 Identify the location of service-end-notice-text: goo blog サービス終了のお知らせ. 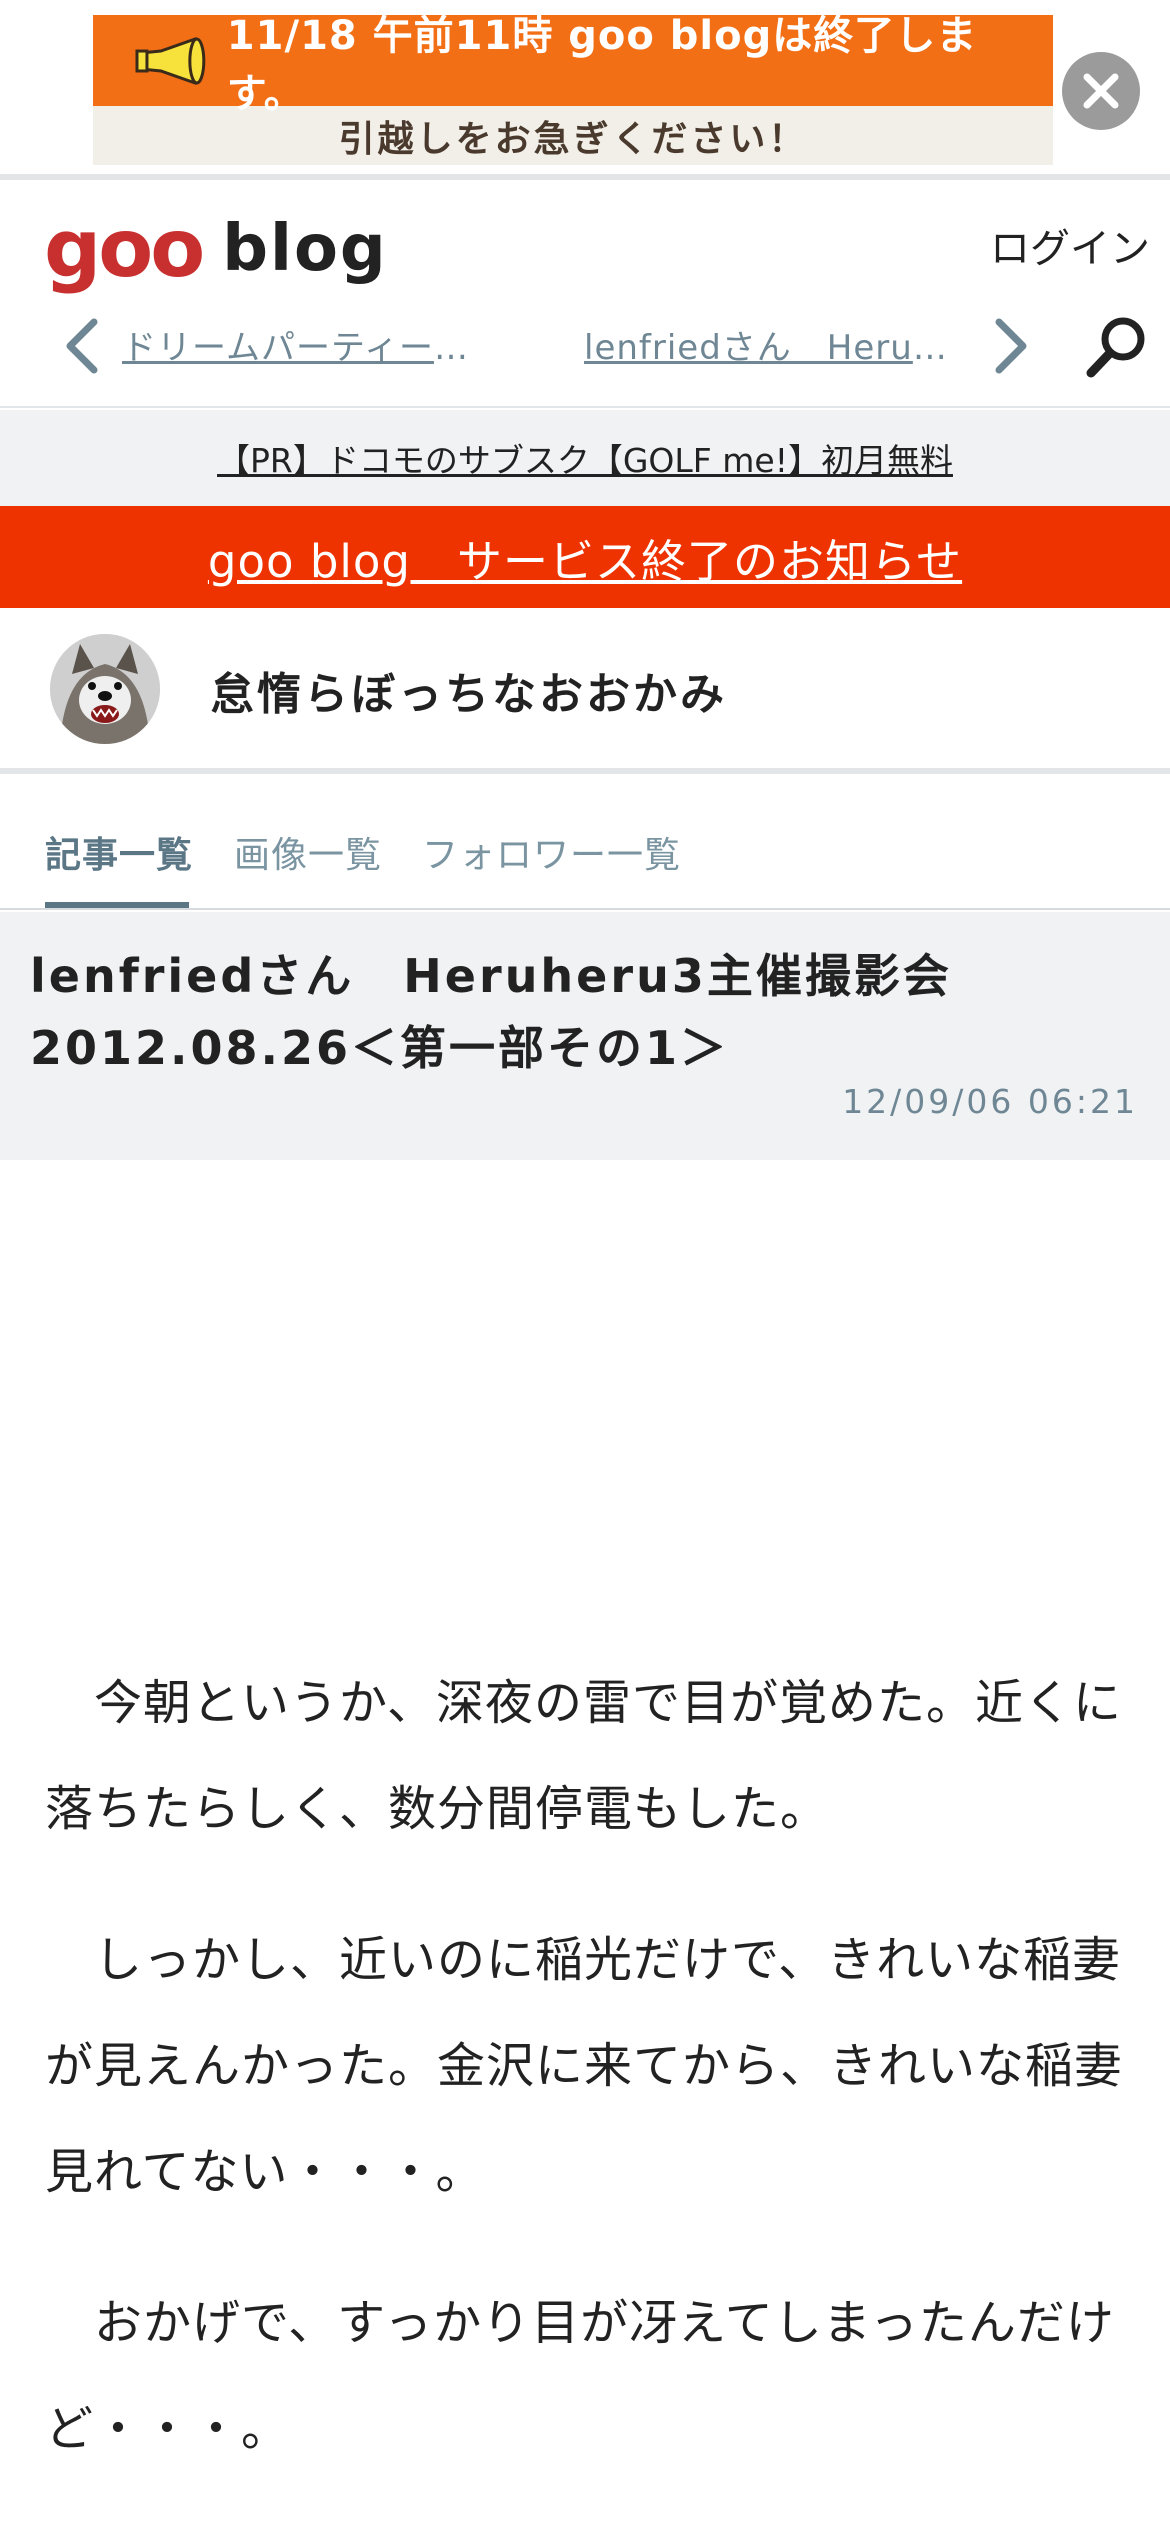
(585, 561).